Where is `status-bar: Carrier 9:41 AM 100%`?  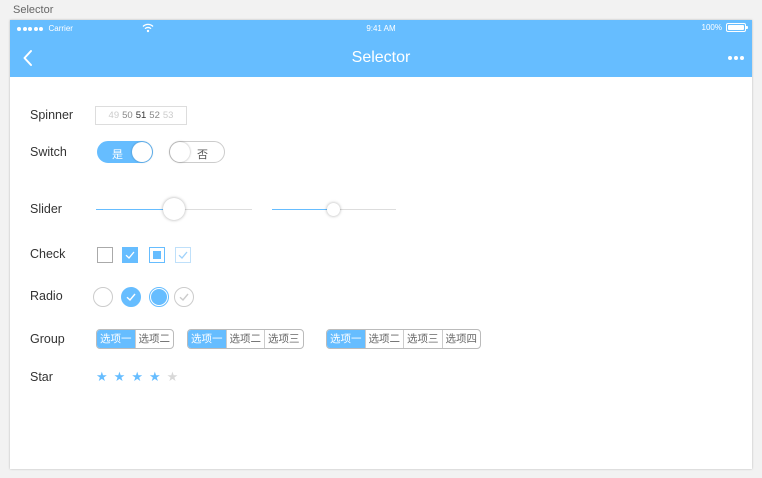
status-bar: Carrier 9:41 AM 100% is located at coordinates (381, 29).